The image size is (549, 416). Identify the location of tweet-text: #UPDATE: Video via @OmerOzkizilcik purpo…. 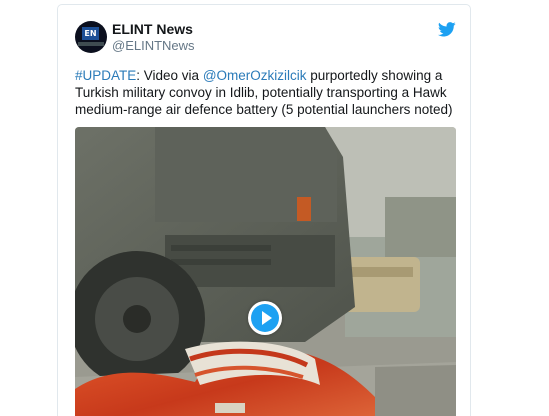
(267, 92).